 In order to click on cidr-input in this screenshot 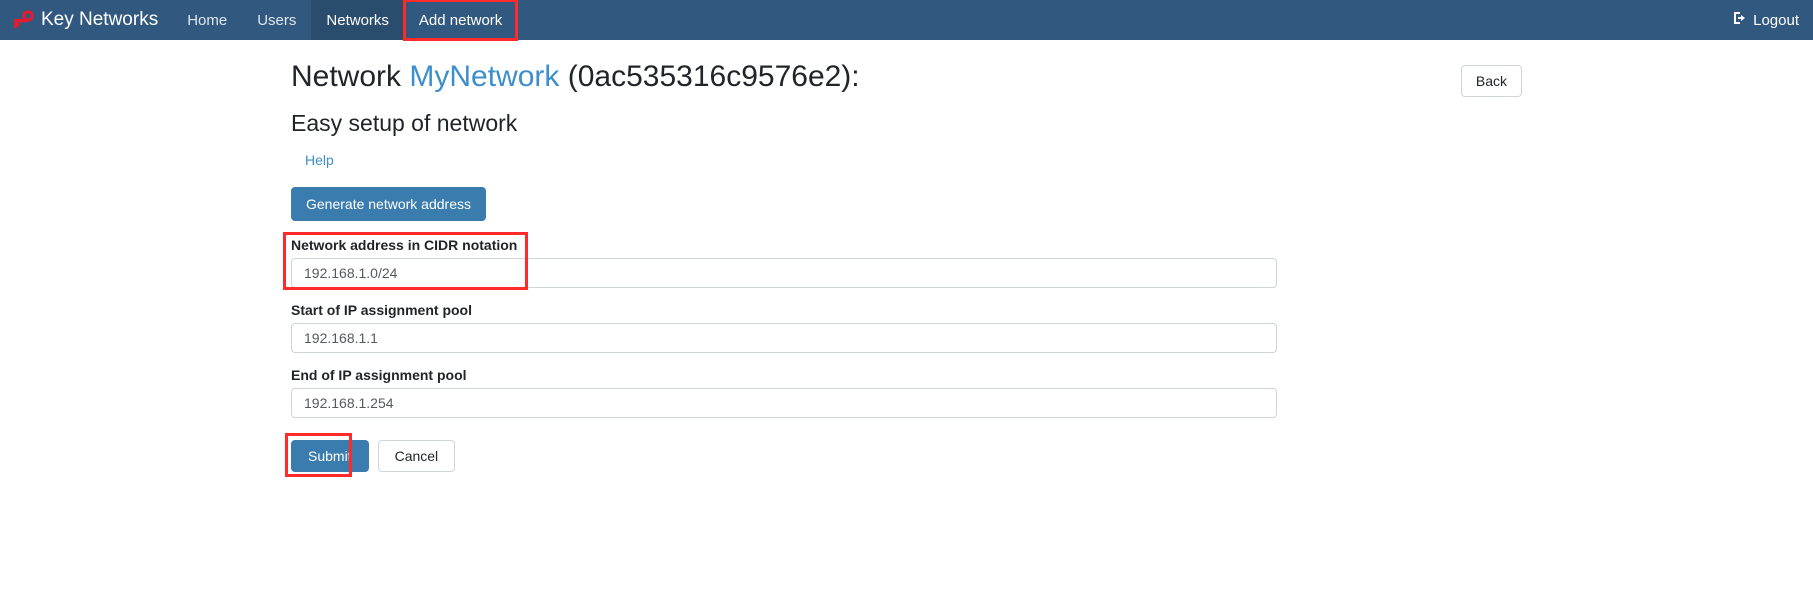, I will do `click(784, 273)`.